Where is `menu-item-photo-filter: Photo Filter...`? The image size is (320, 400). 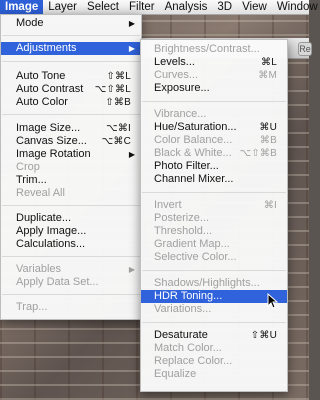 menu-item-photo-filter: Photo Filter... is located at coordinates (214, 166).